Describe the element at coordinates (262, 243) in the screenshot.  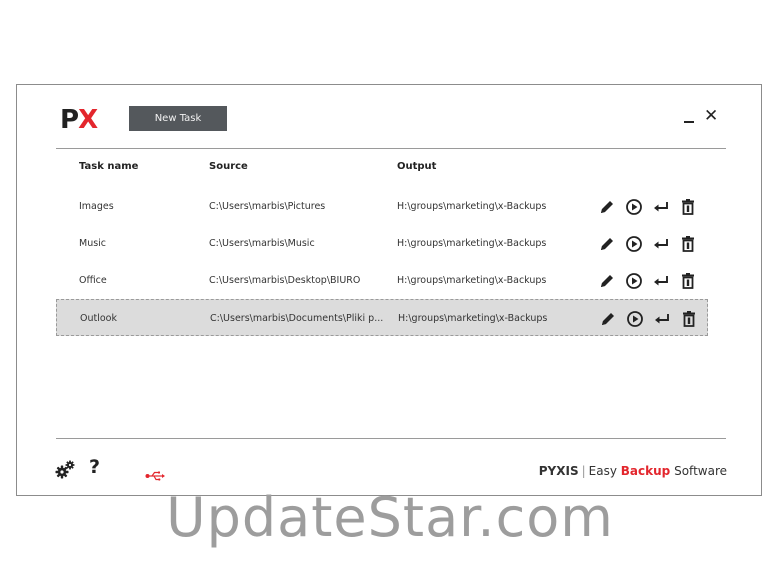
I see `task-source: C:\Users\marbis\Music` at that location.